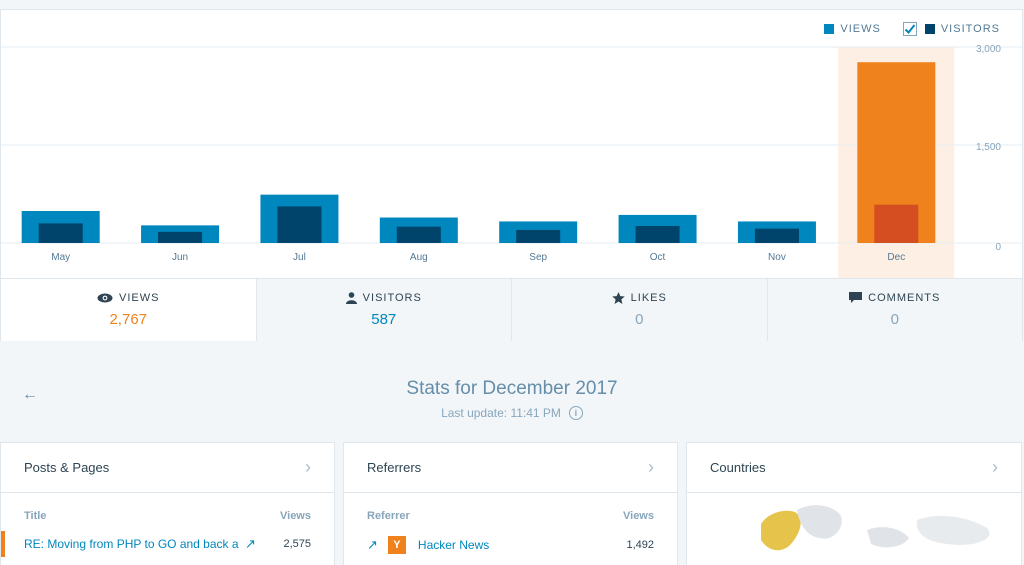  I want to click on referrer-link: Hacker News, so click(453, 545).